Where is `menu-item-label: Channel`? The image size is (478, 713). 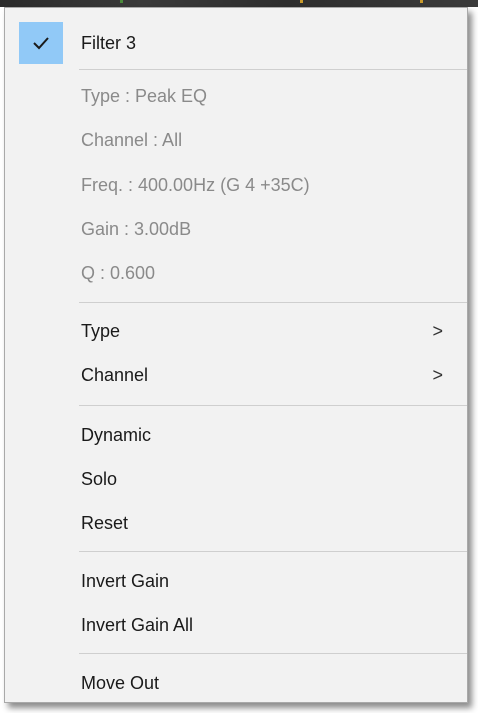 menu-item-label: Channel is located at coordinates (115, 374).